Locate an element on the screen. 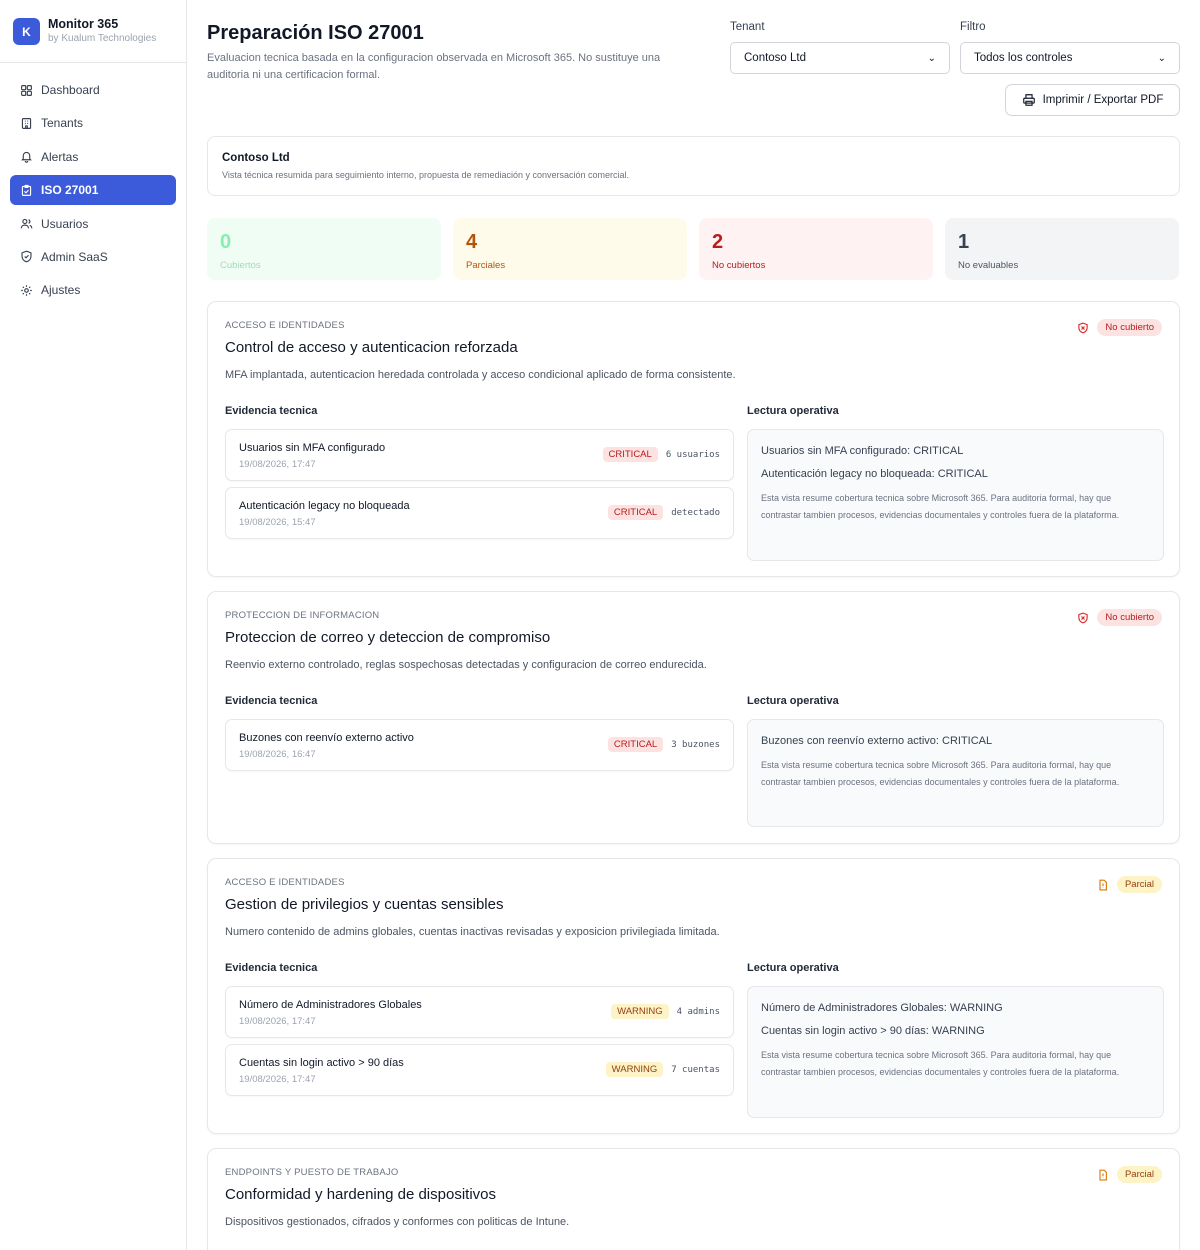  chevron-down-icon: ⌄ is located at coordinates (1161, 58).